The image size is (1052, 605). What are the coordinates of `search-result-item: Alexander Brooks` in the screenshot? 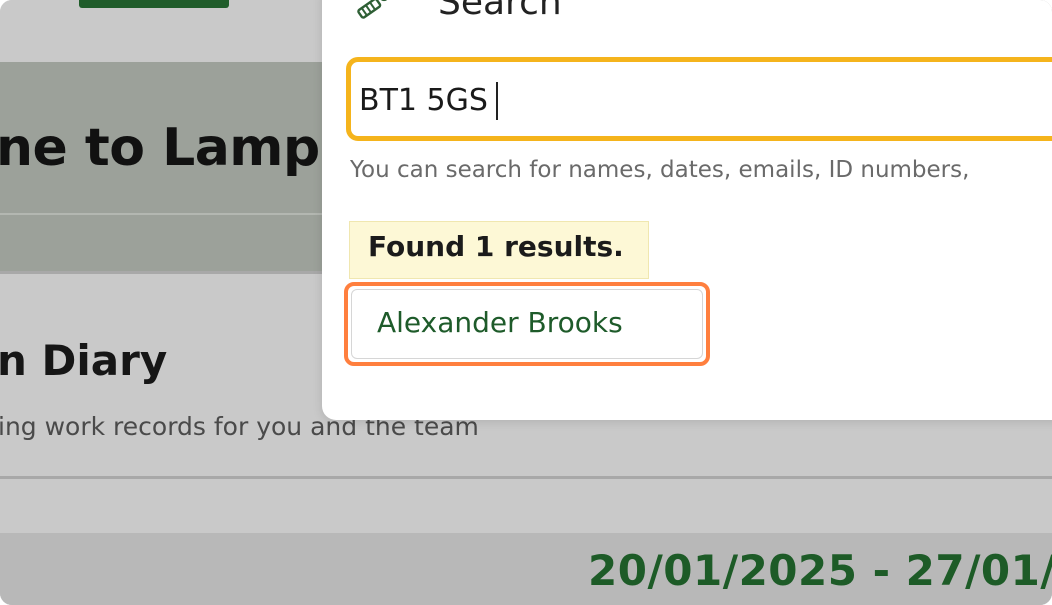 It's located at (527, 324).